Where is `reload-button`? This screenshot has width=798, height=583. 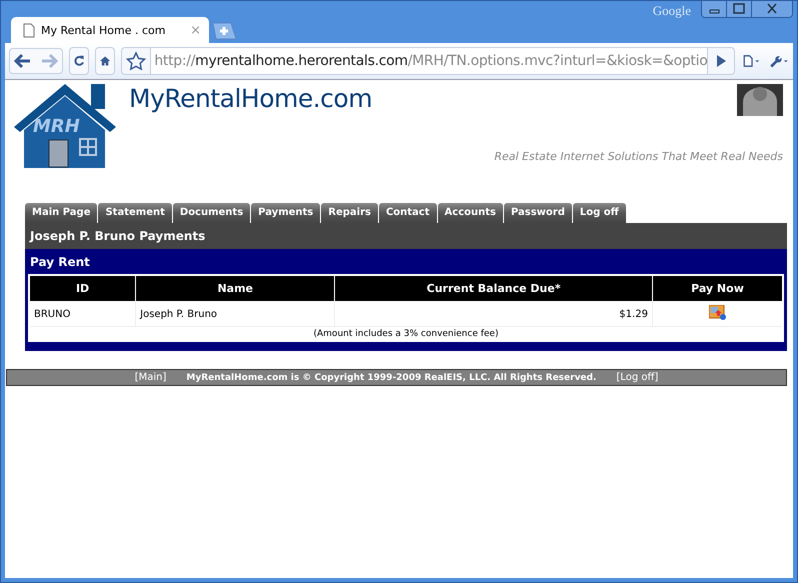 reload-button is located at coordinates (79, 61).